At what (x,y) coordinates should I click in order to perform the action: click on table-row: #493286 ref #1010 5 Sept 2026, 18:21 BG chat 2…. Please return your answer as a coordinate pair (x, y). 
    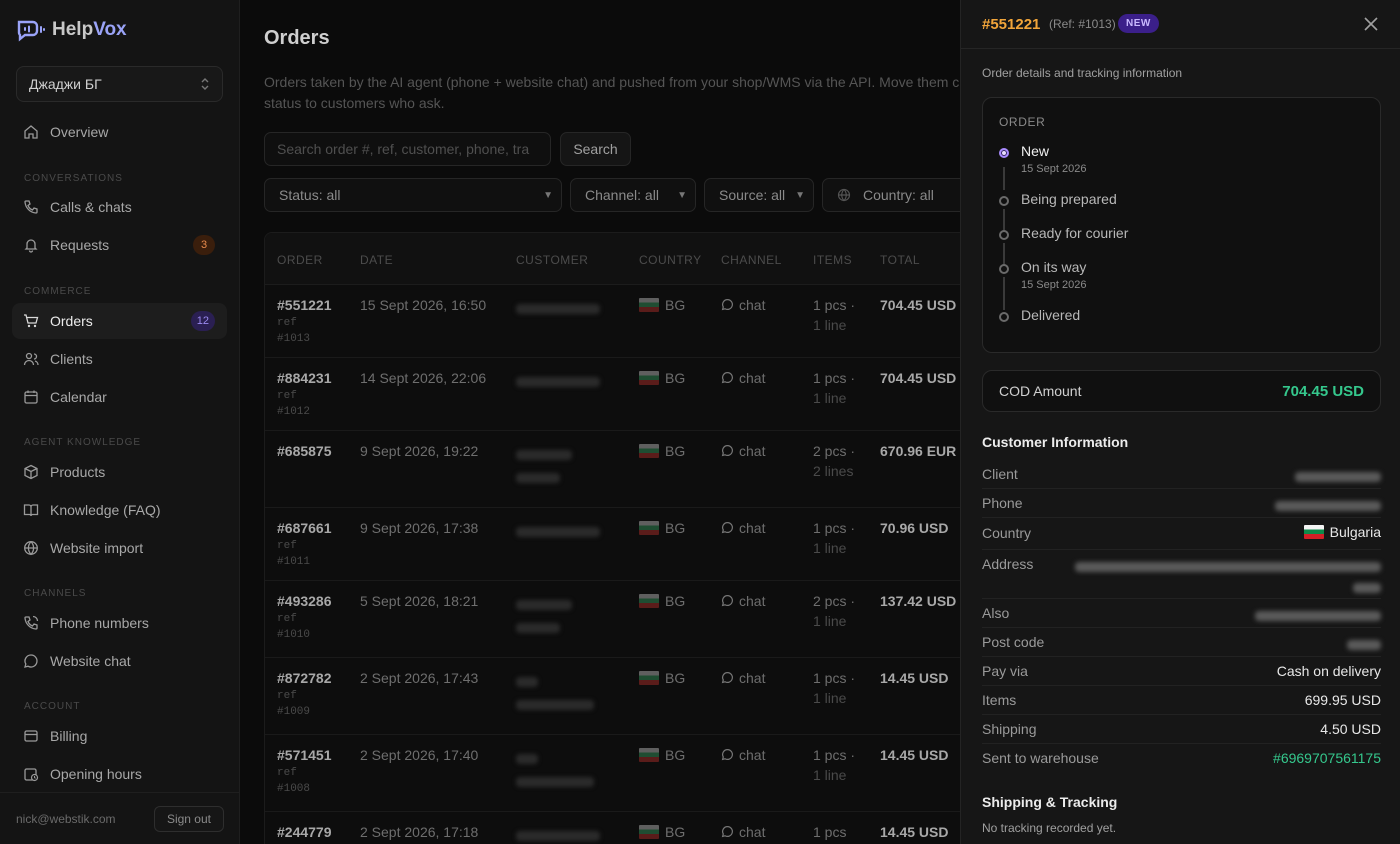
    Looking at the image, I should click on (612, 619).